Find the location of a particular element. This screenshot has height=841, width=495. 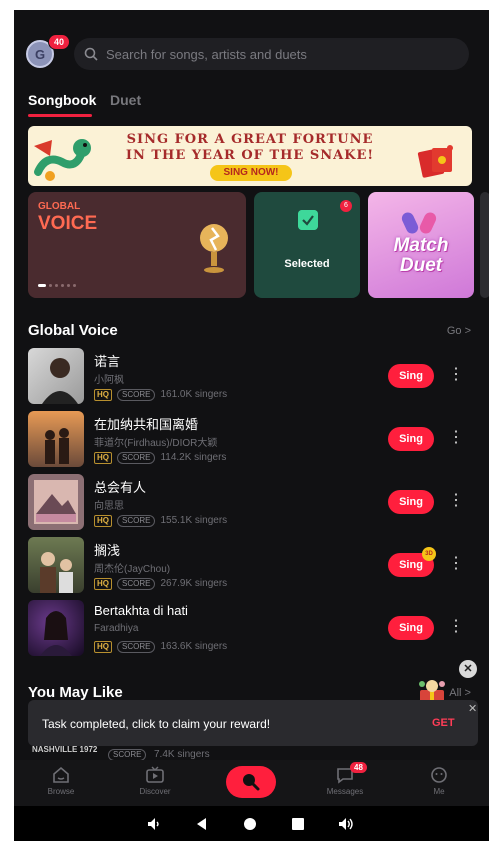

song-title: 在加纳共和国离婚 is located at coordinates (146, 424).